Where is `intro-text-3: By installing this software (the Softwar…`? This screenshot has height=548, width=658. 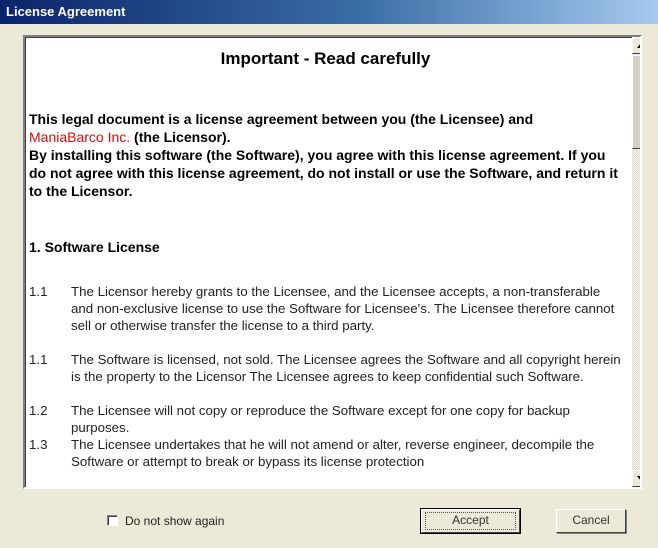
intro-text-3: By installing this software (the Softwar… is located at coordinates (323, 173).